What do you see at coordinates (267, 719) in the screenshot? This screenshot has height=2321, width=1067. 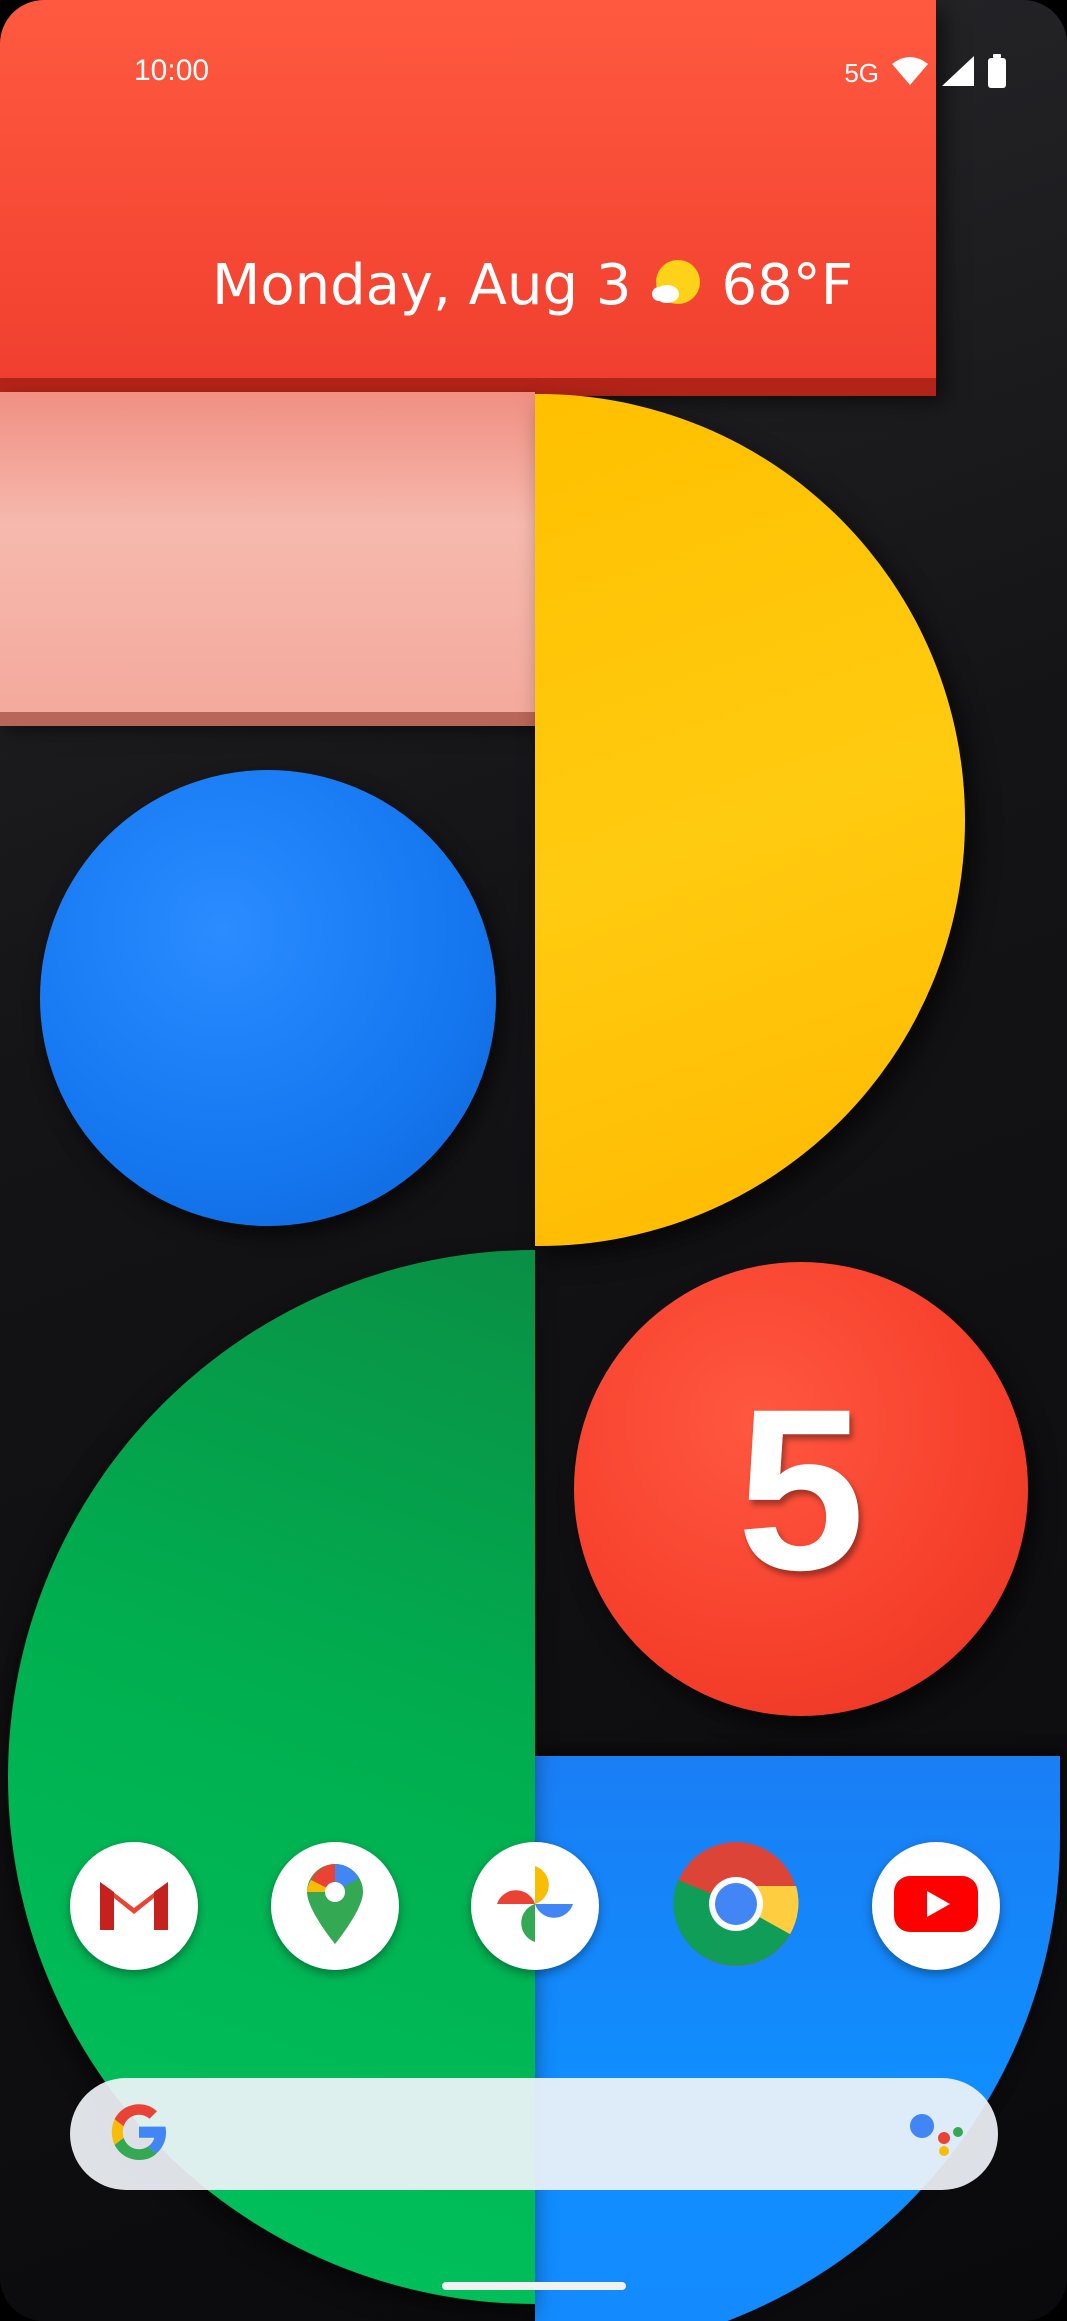 I see `wallpaper-pink-block-edge` at bounding box center [267, 719].